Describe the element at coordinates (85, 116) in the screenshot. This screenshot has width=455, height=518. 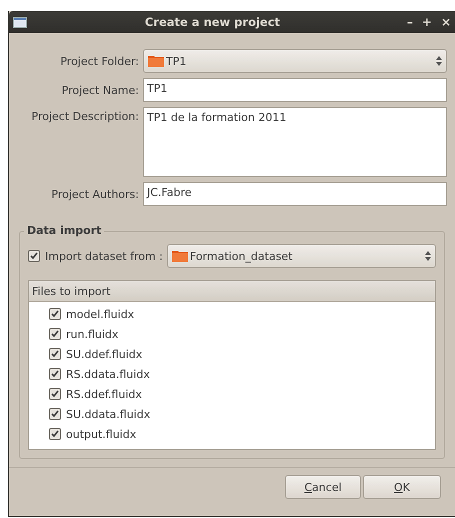
I see `field-label: Project Description:` at that location.